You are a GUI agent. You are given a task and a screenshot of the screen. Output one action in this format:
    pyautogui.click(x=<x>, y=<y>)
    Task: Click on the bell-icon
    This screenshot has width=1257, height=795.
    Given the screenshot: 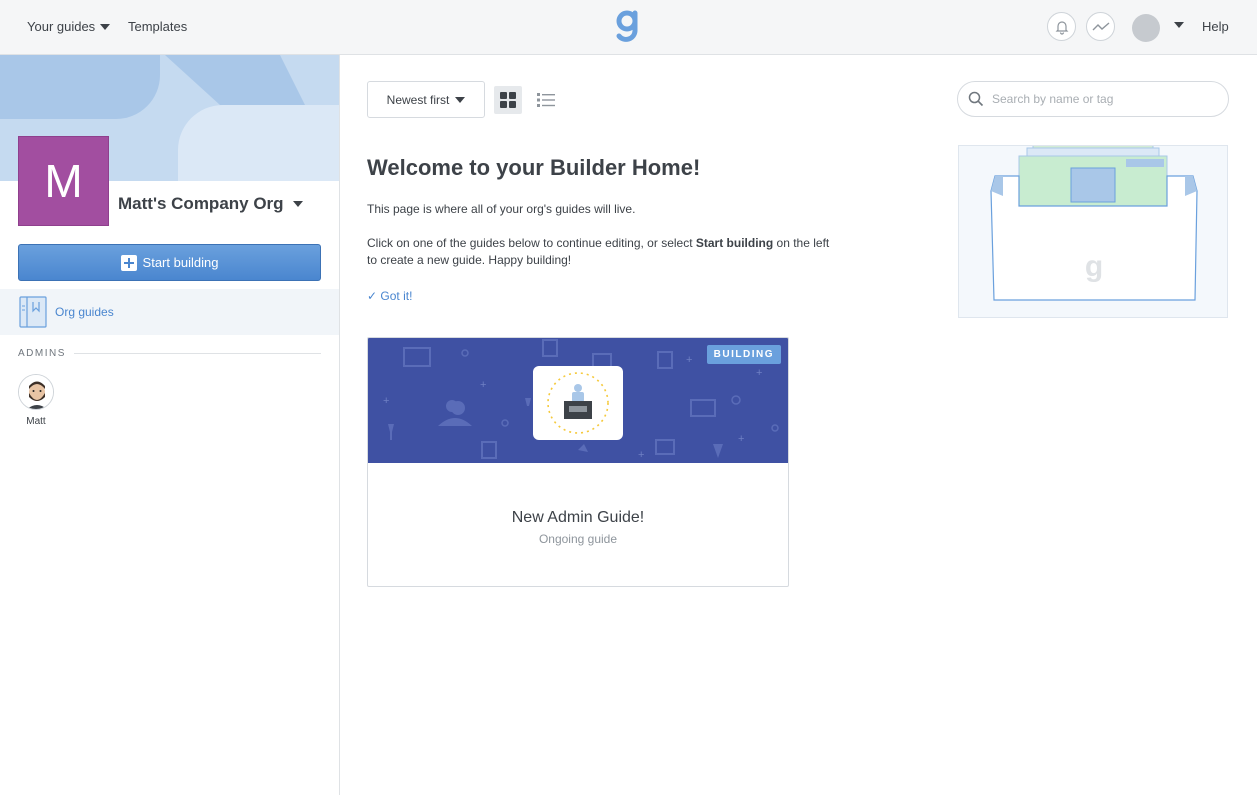 What is the action you would take?
    pyautogui.click(x=1061, y=27)
    